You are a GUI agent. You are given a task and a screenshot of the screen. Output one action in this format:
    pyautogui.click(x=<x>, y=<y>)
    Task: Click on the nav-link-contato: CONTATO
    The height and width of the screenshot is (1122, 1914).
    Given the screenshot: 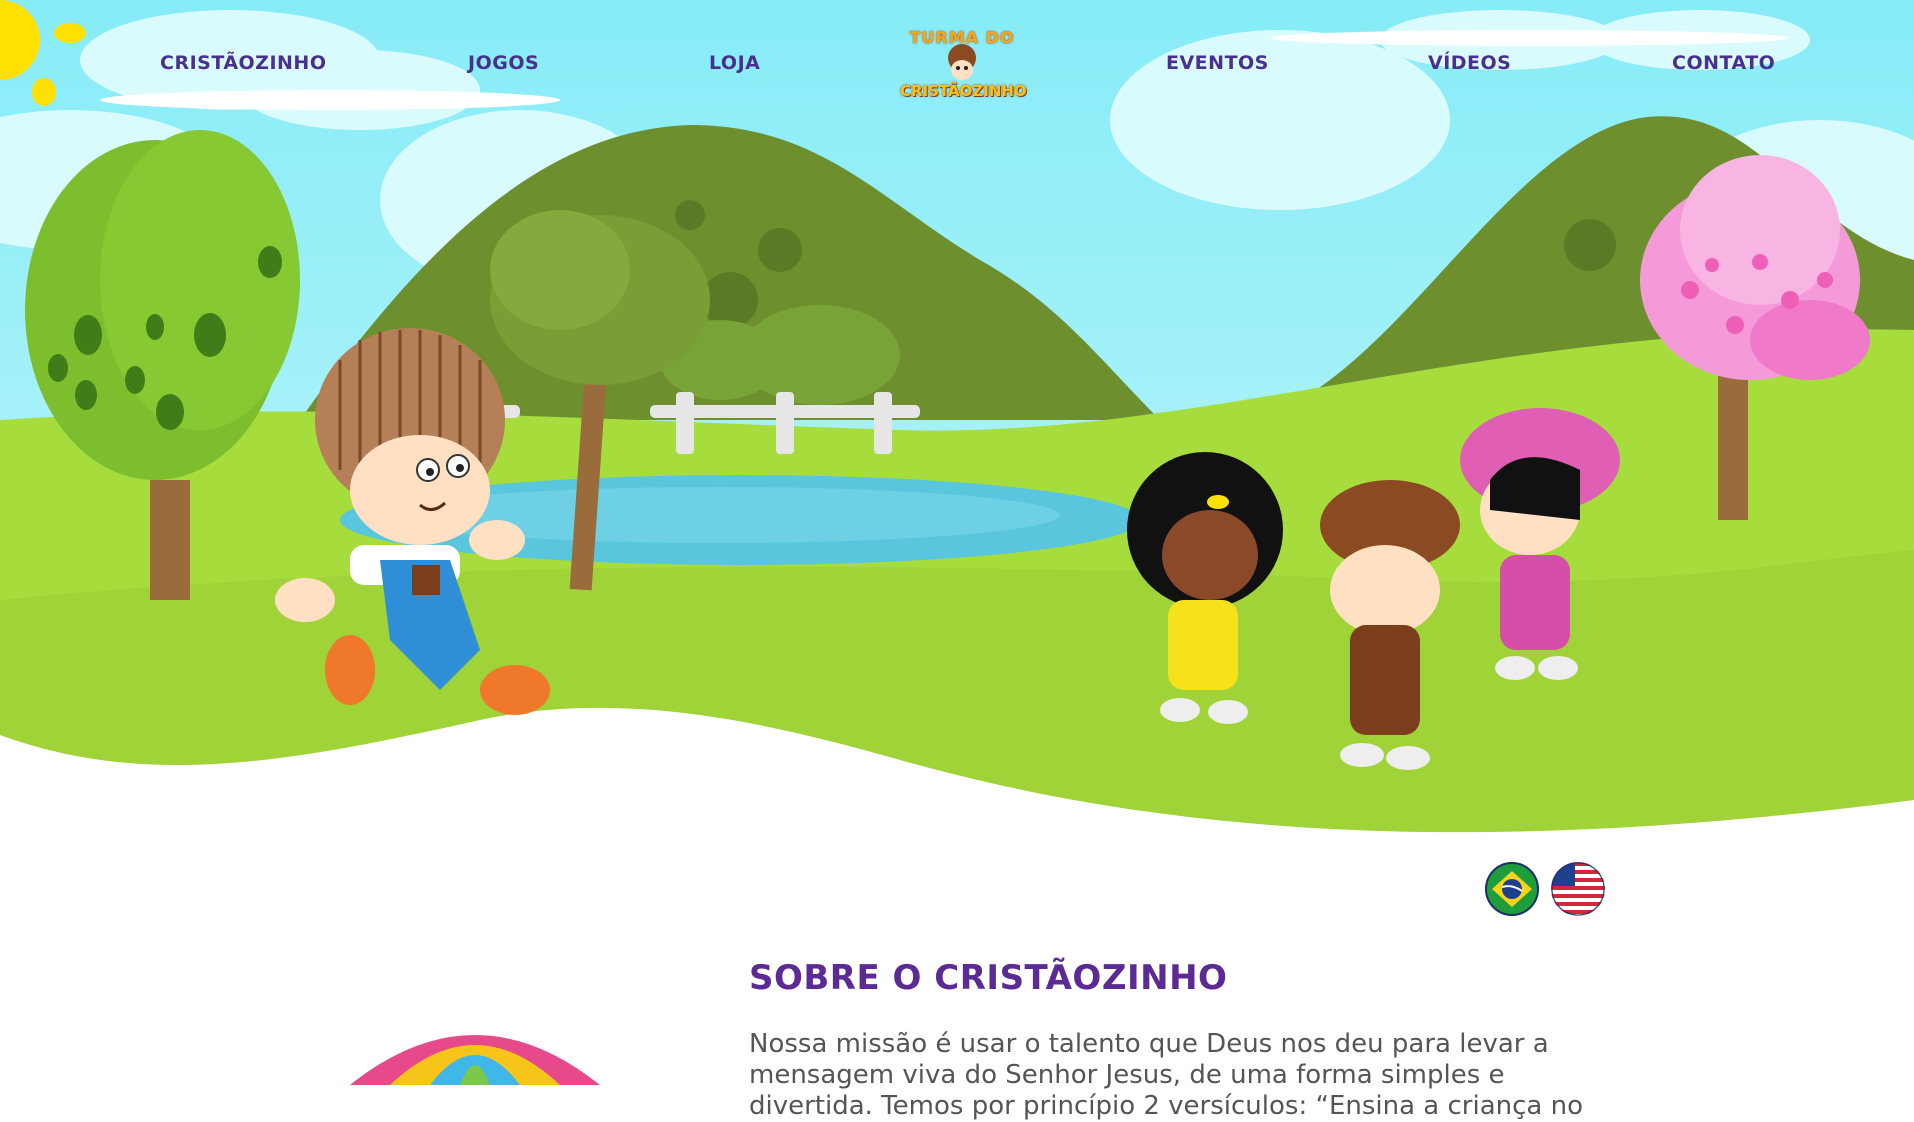 What is the action you would take?
    pyautogui.click(x=1723, y=63)
    